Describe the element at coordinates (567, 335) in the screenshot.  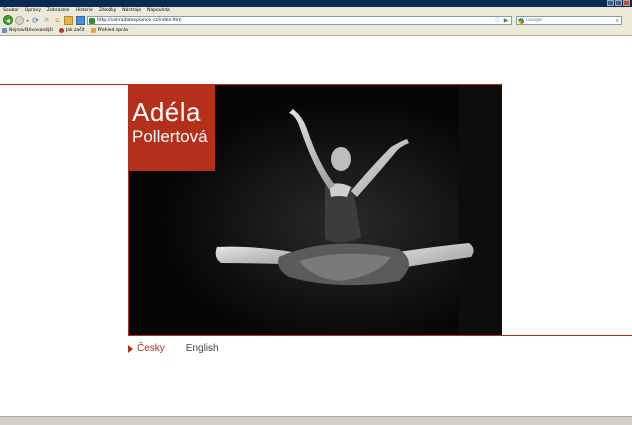
I see `accent-line-right` at that location.